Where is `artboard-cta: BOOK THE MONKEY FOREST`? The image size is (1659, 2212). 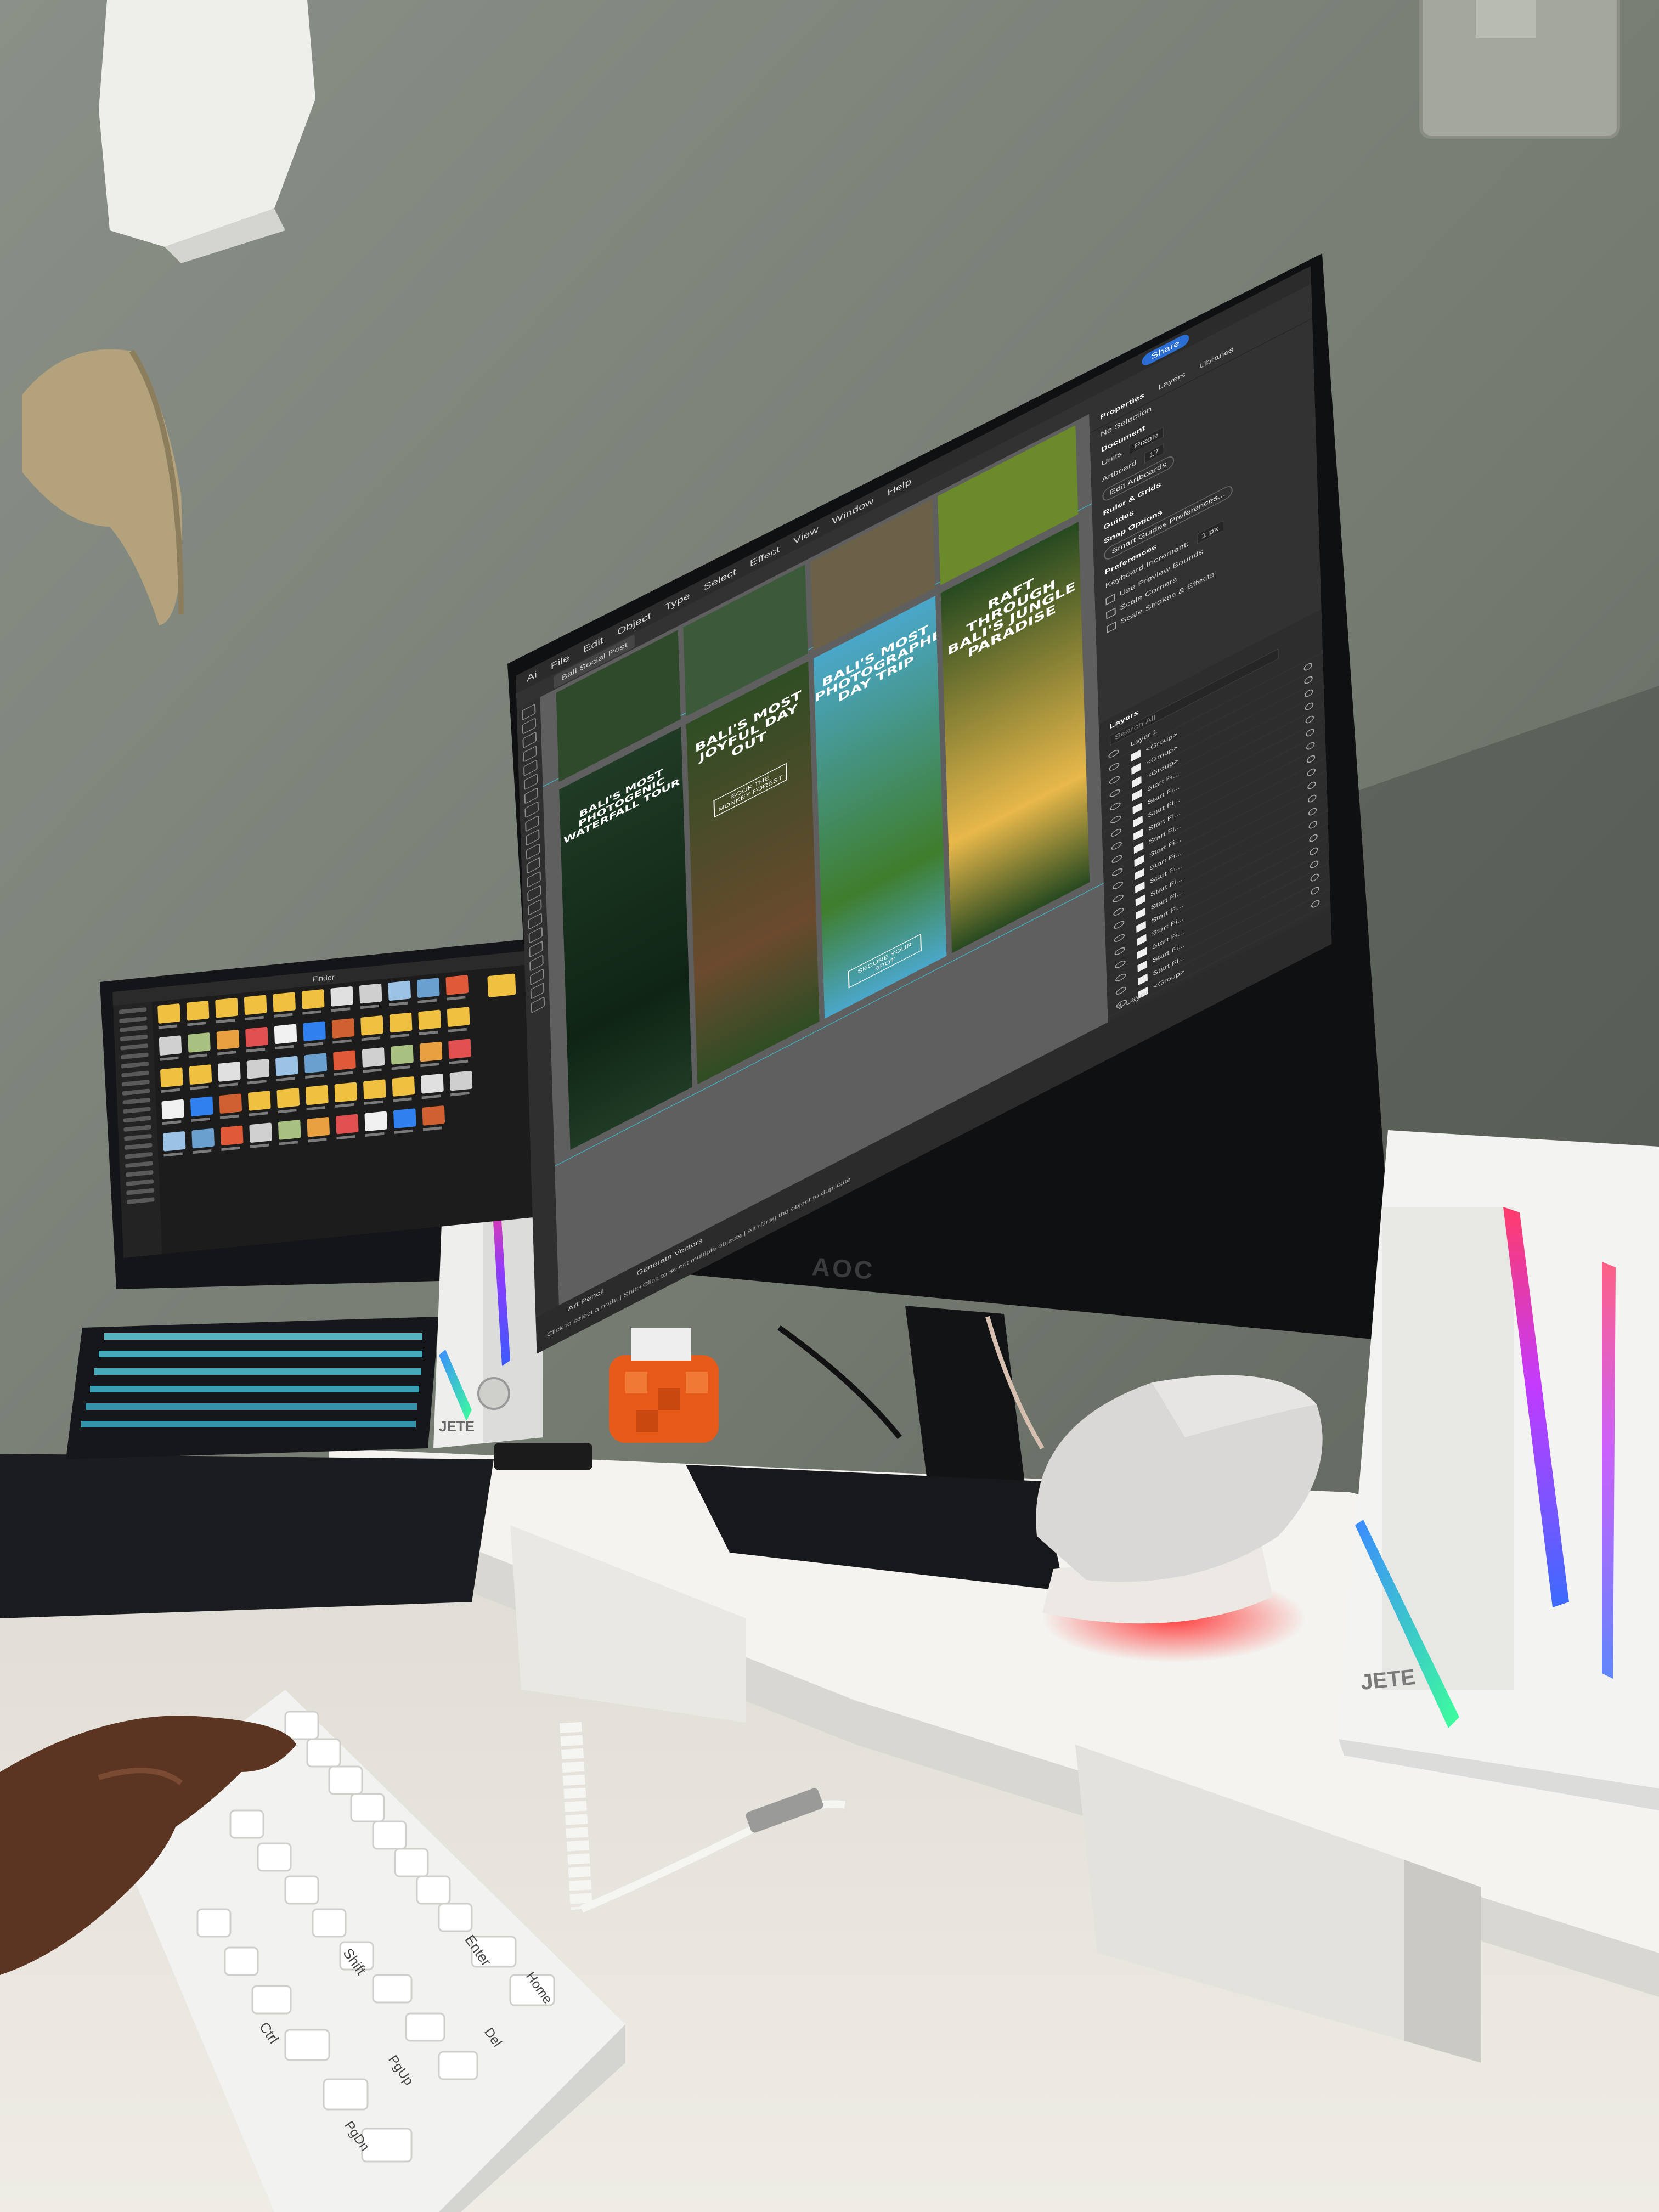 artboard-cta: BOOK THE MONKEY FOREST is located at coordinates (750, 790).